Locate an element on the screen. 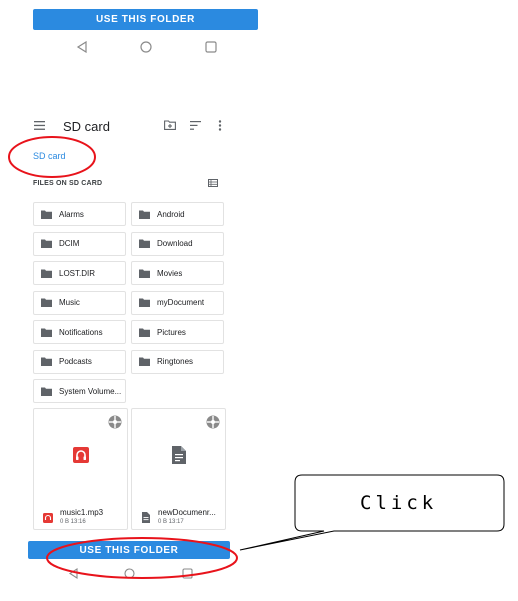  home-icon is located at coordinates (146, 47).